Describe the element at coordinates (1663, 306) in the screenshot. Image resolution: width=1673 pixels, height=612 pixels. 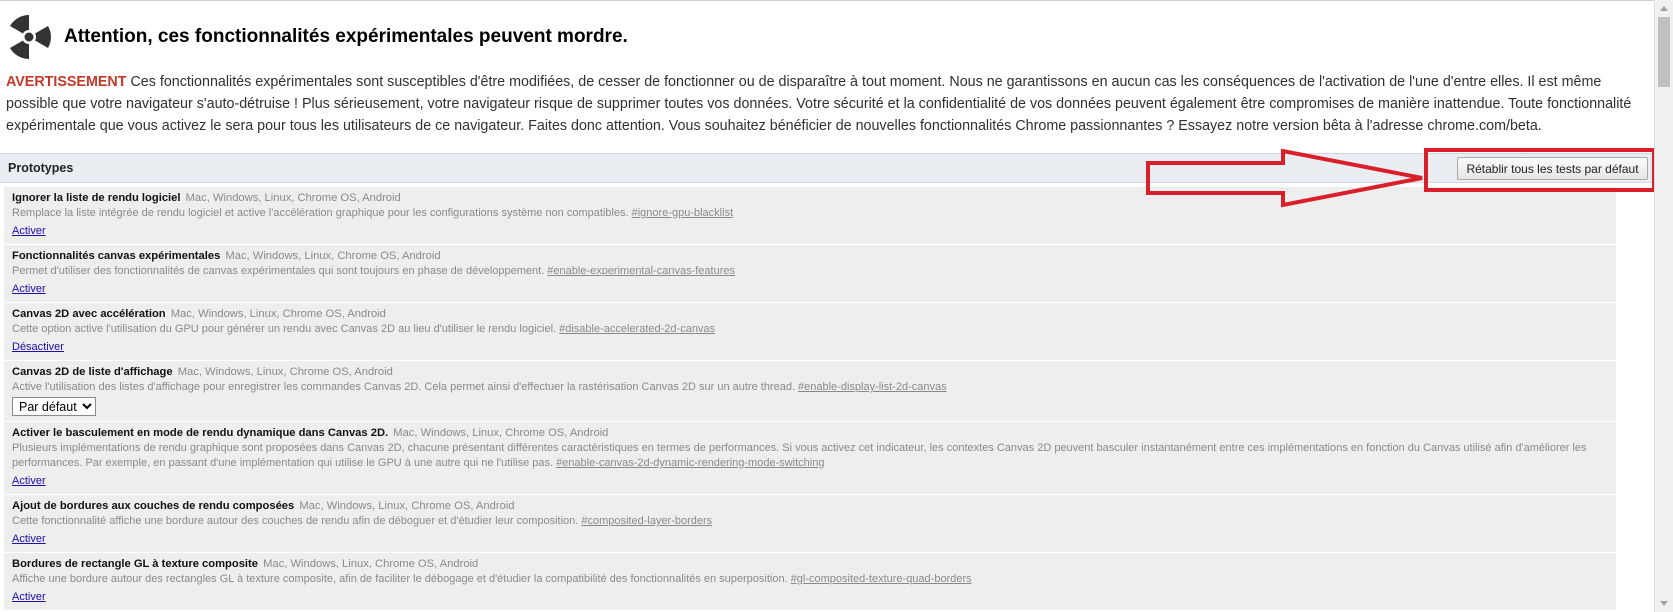
I see `vertical-scrollbar` at that location.